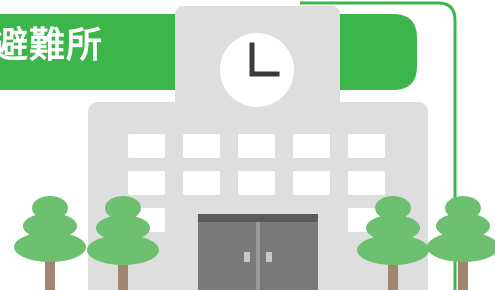 The image size is (495, 290). I want to click on clock-icon, so click(257, 70).